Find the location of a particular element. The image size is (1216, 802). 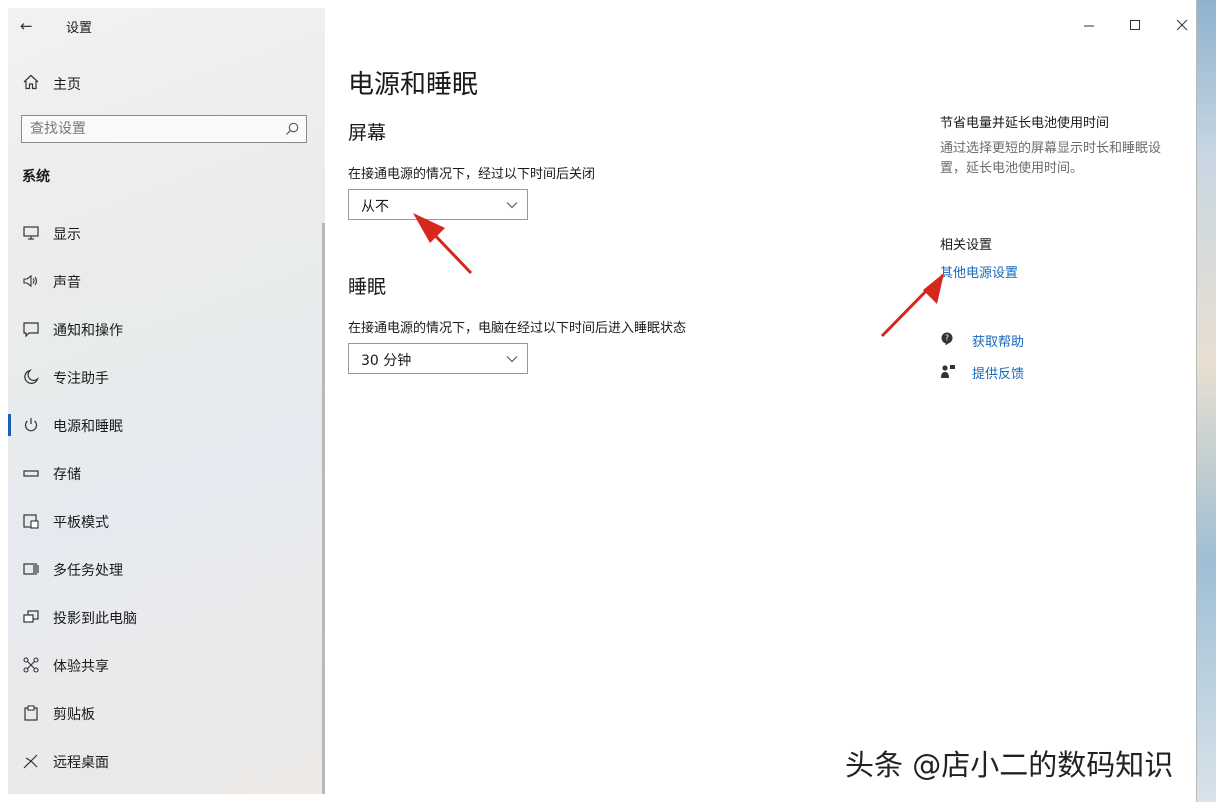

sidebar-item-power-sleep: 电源和睡眠 is located at coordinates (166, 426).